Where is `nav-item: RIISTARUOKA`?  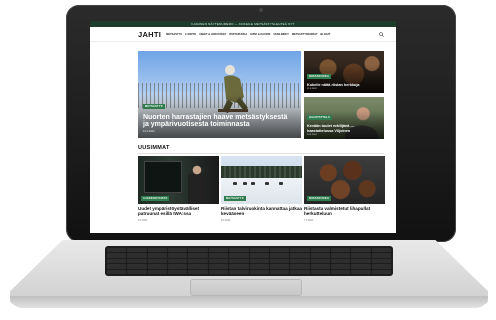 nav-item: RIISTARUOKA is located at coordinates (238, 34).